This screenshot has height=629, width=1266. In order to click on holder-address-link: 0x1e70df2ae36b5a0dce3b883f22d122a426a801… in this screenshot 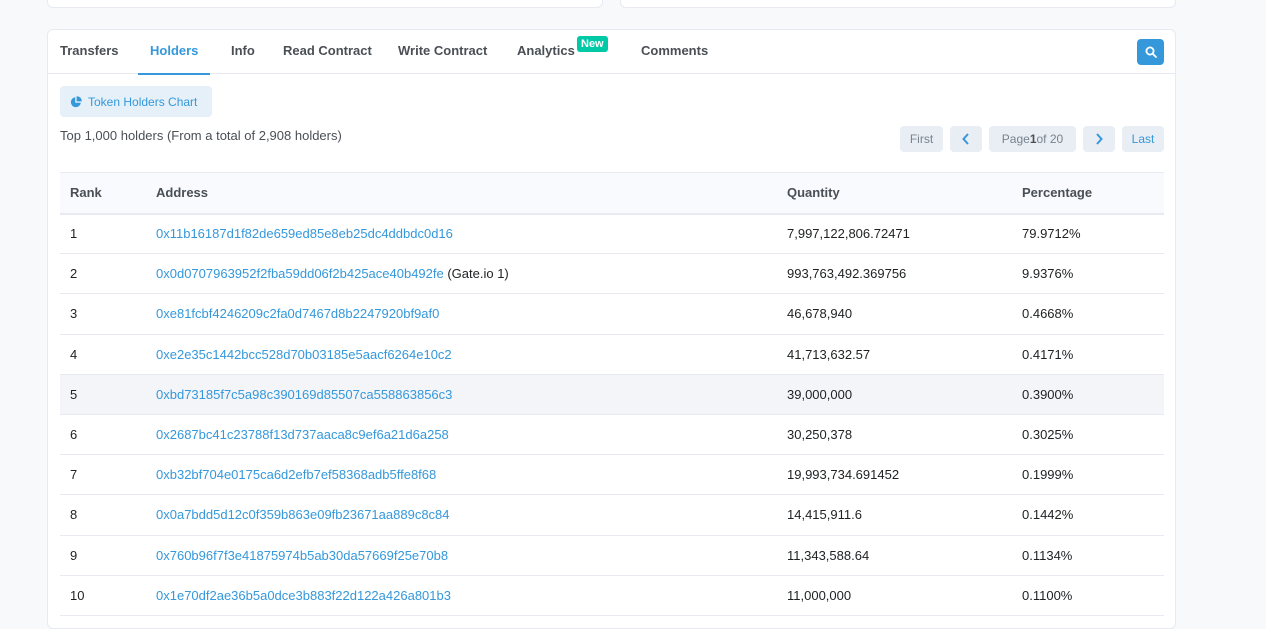, I will do `click(303, 595)`.